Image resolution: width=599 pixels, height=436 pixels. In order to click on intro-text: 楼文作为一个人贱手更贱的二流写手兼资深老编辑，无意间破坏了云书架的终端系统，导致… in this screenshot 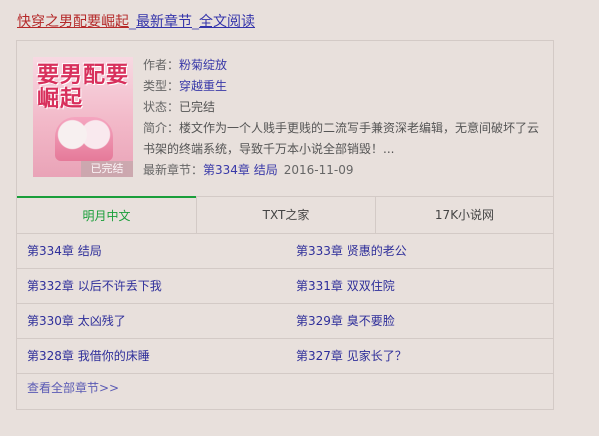, I will do `click(341, 138)`.